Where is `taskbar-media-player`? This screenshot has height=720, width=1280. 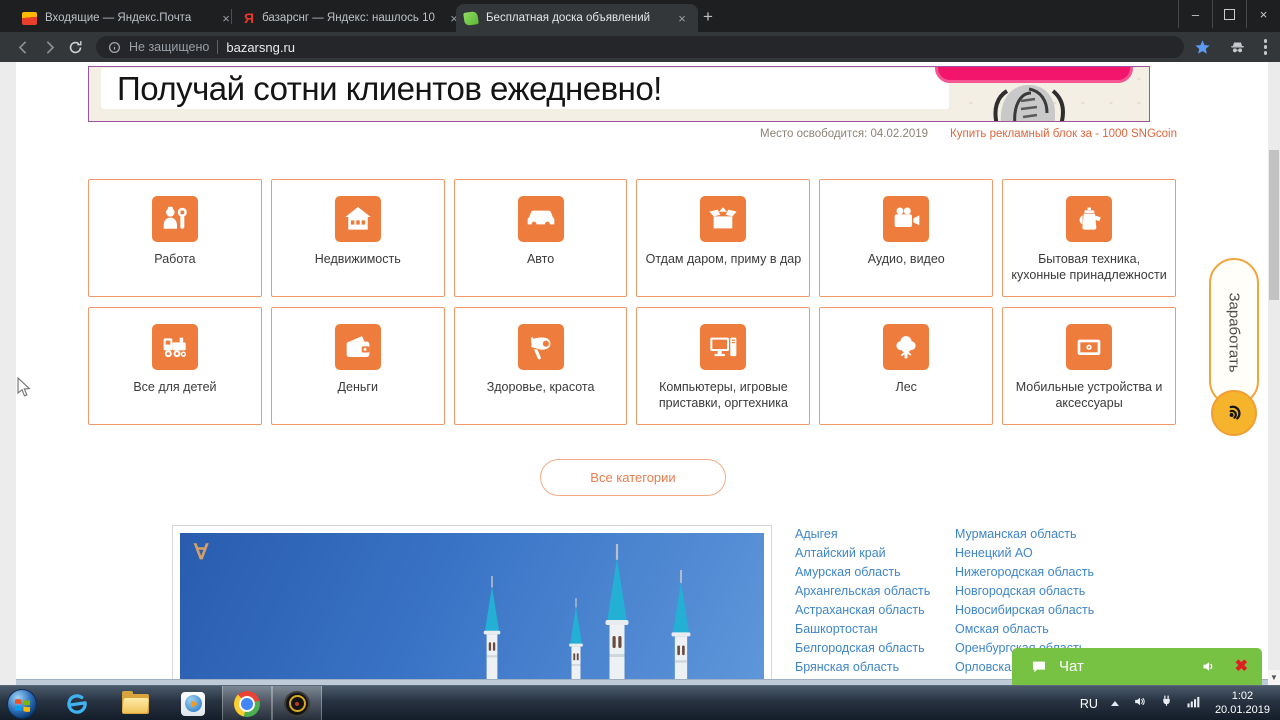 taskbar-media-player is located at coordinates (193, 703).